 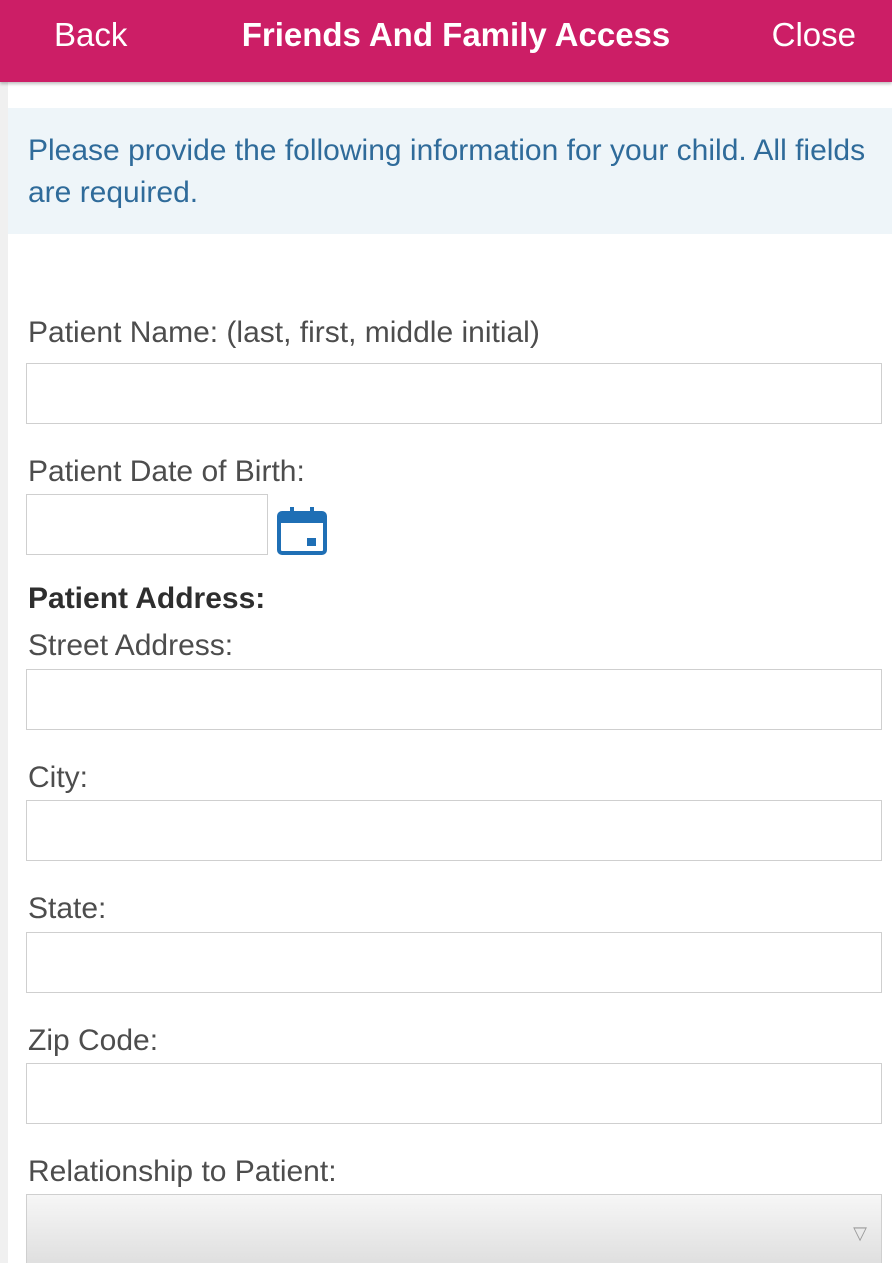 I want to click on relationship-select: ▽, so click(x=454, y=1228).